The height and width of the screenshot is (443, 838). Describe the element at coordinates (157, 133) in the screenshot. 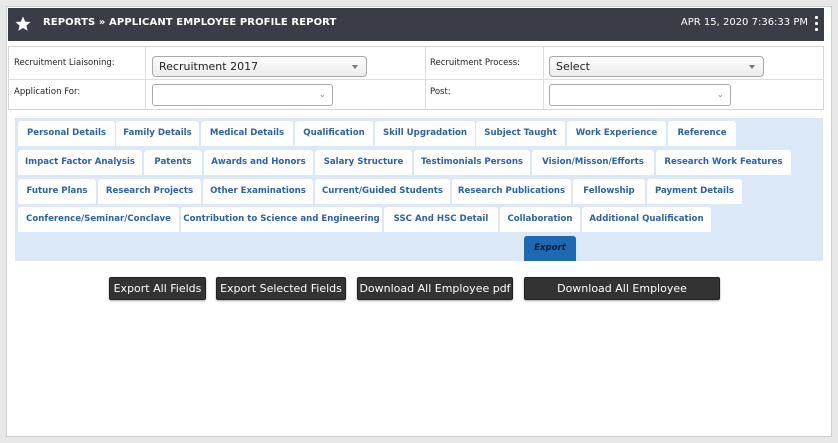

I see `tab-family-details: Family Details` at that location.